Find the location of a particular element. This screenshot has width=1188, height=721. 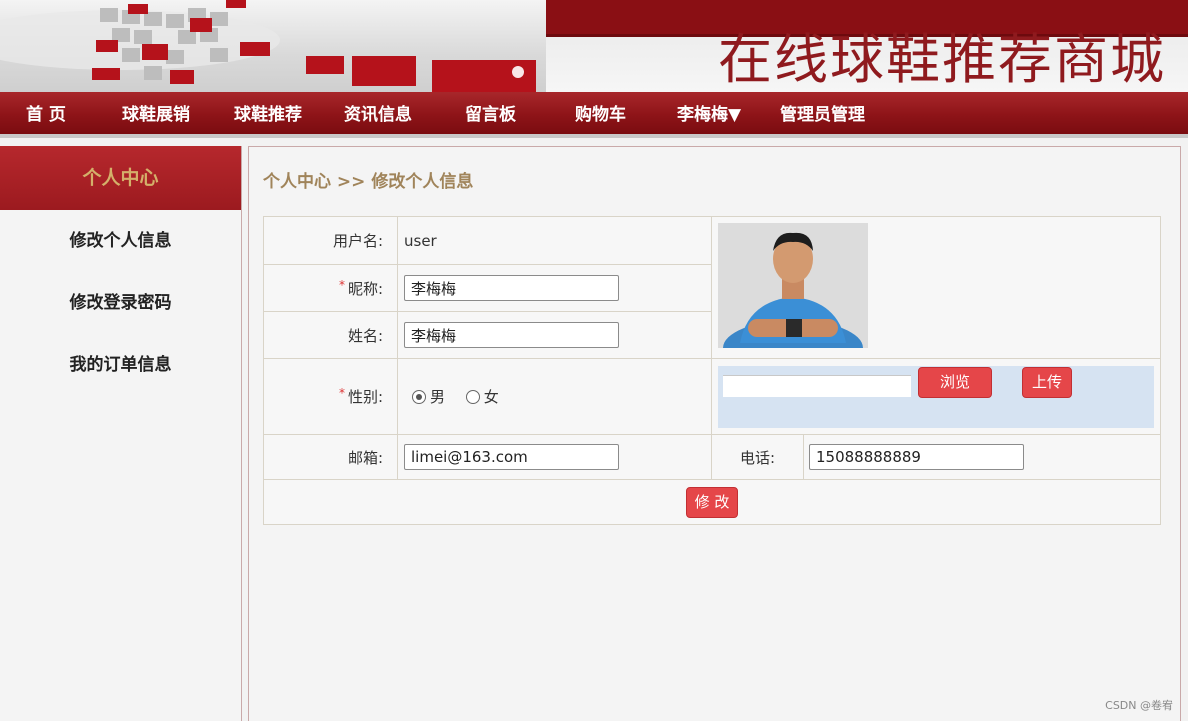

realname-label-text: 姓名: is located at coordinates (365, 335).